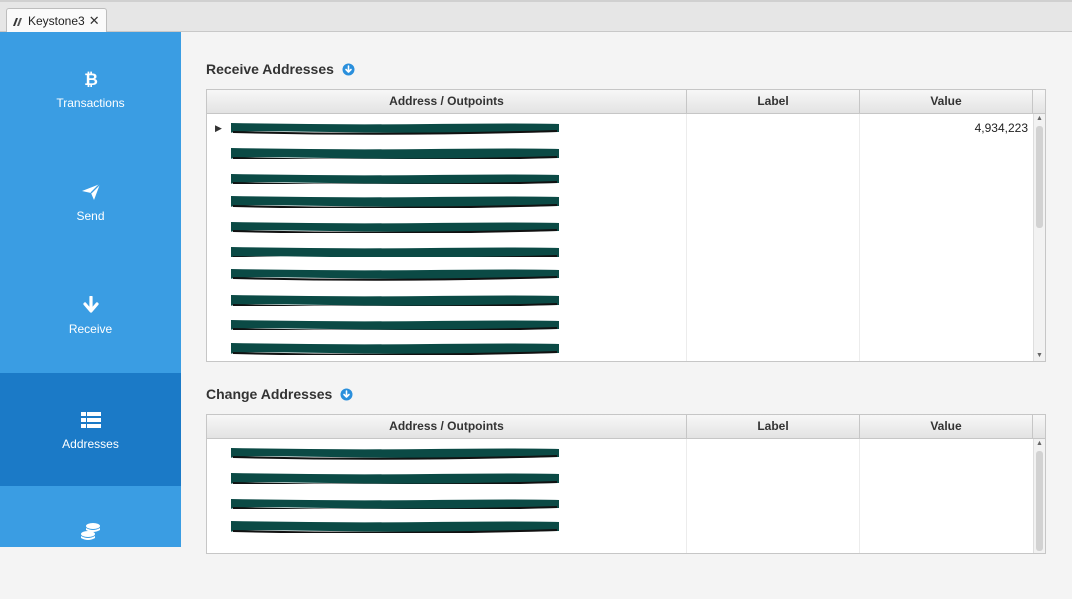  I want to click on vertical-scrollbar: ▲, so click(1039, 496).